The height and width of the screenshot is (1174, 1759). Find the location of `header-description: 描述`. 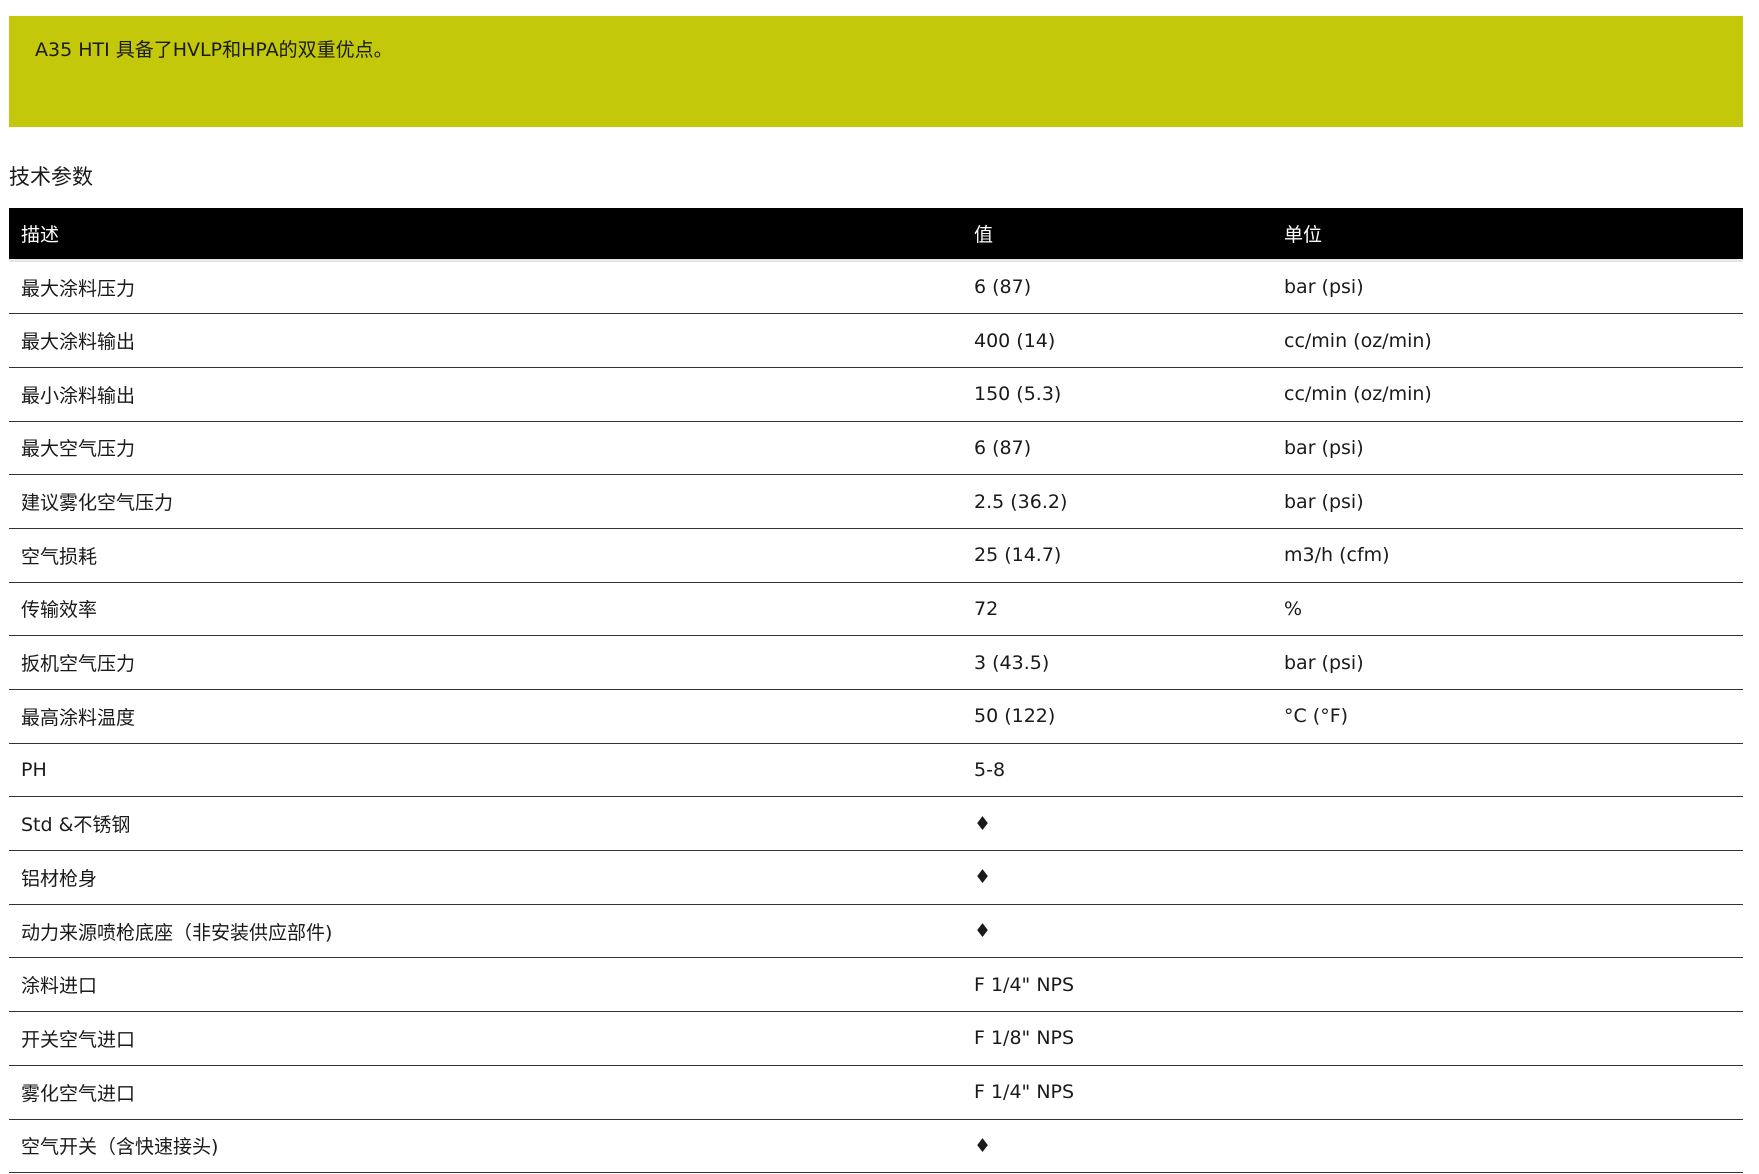

header-description: 描述 is located at coordinates (485, 234).